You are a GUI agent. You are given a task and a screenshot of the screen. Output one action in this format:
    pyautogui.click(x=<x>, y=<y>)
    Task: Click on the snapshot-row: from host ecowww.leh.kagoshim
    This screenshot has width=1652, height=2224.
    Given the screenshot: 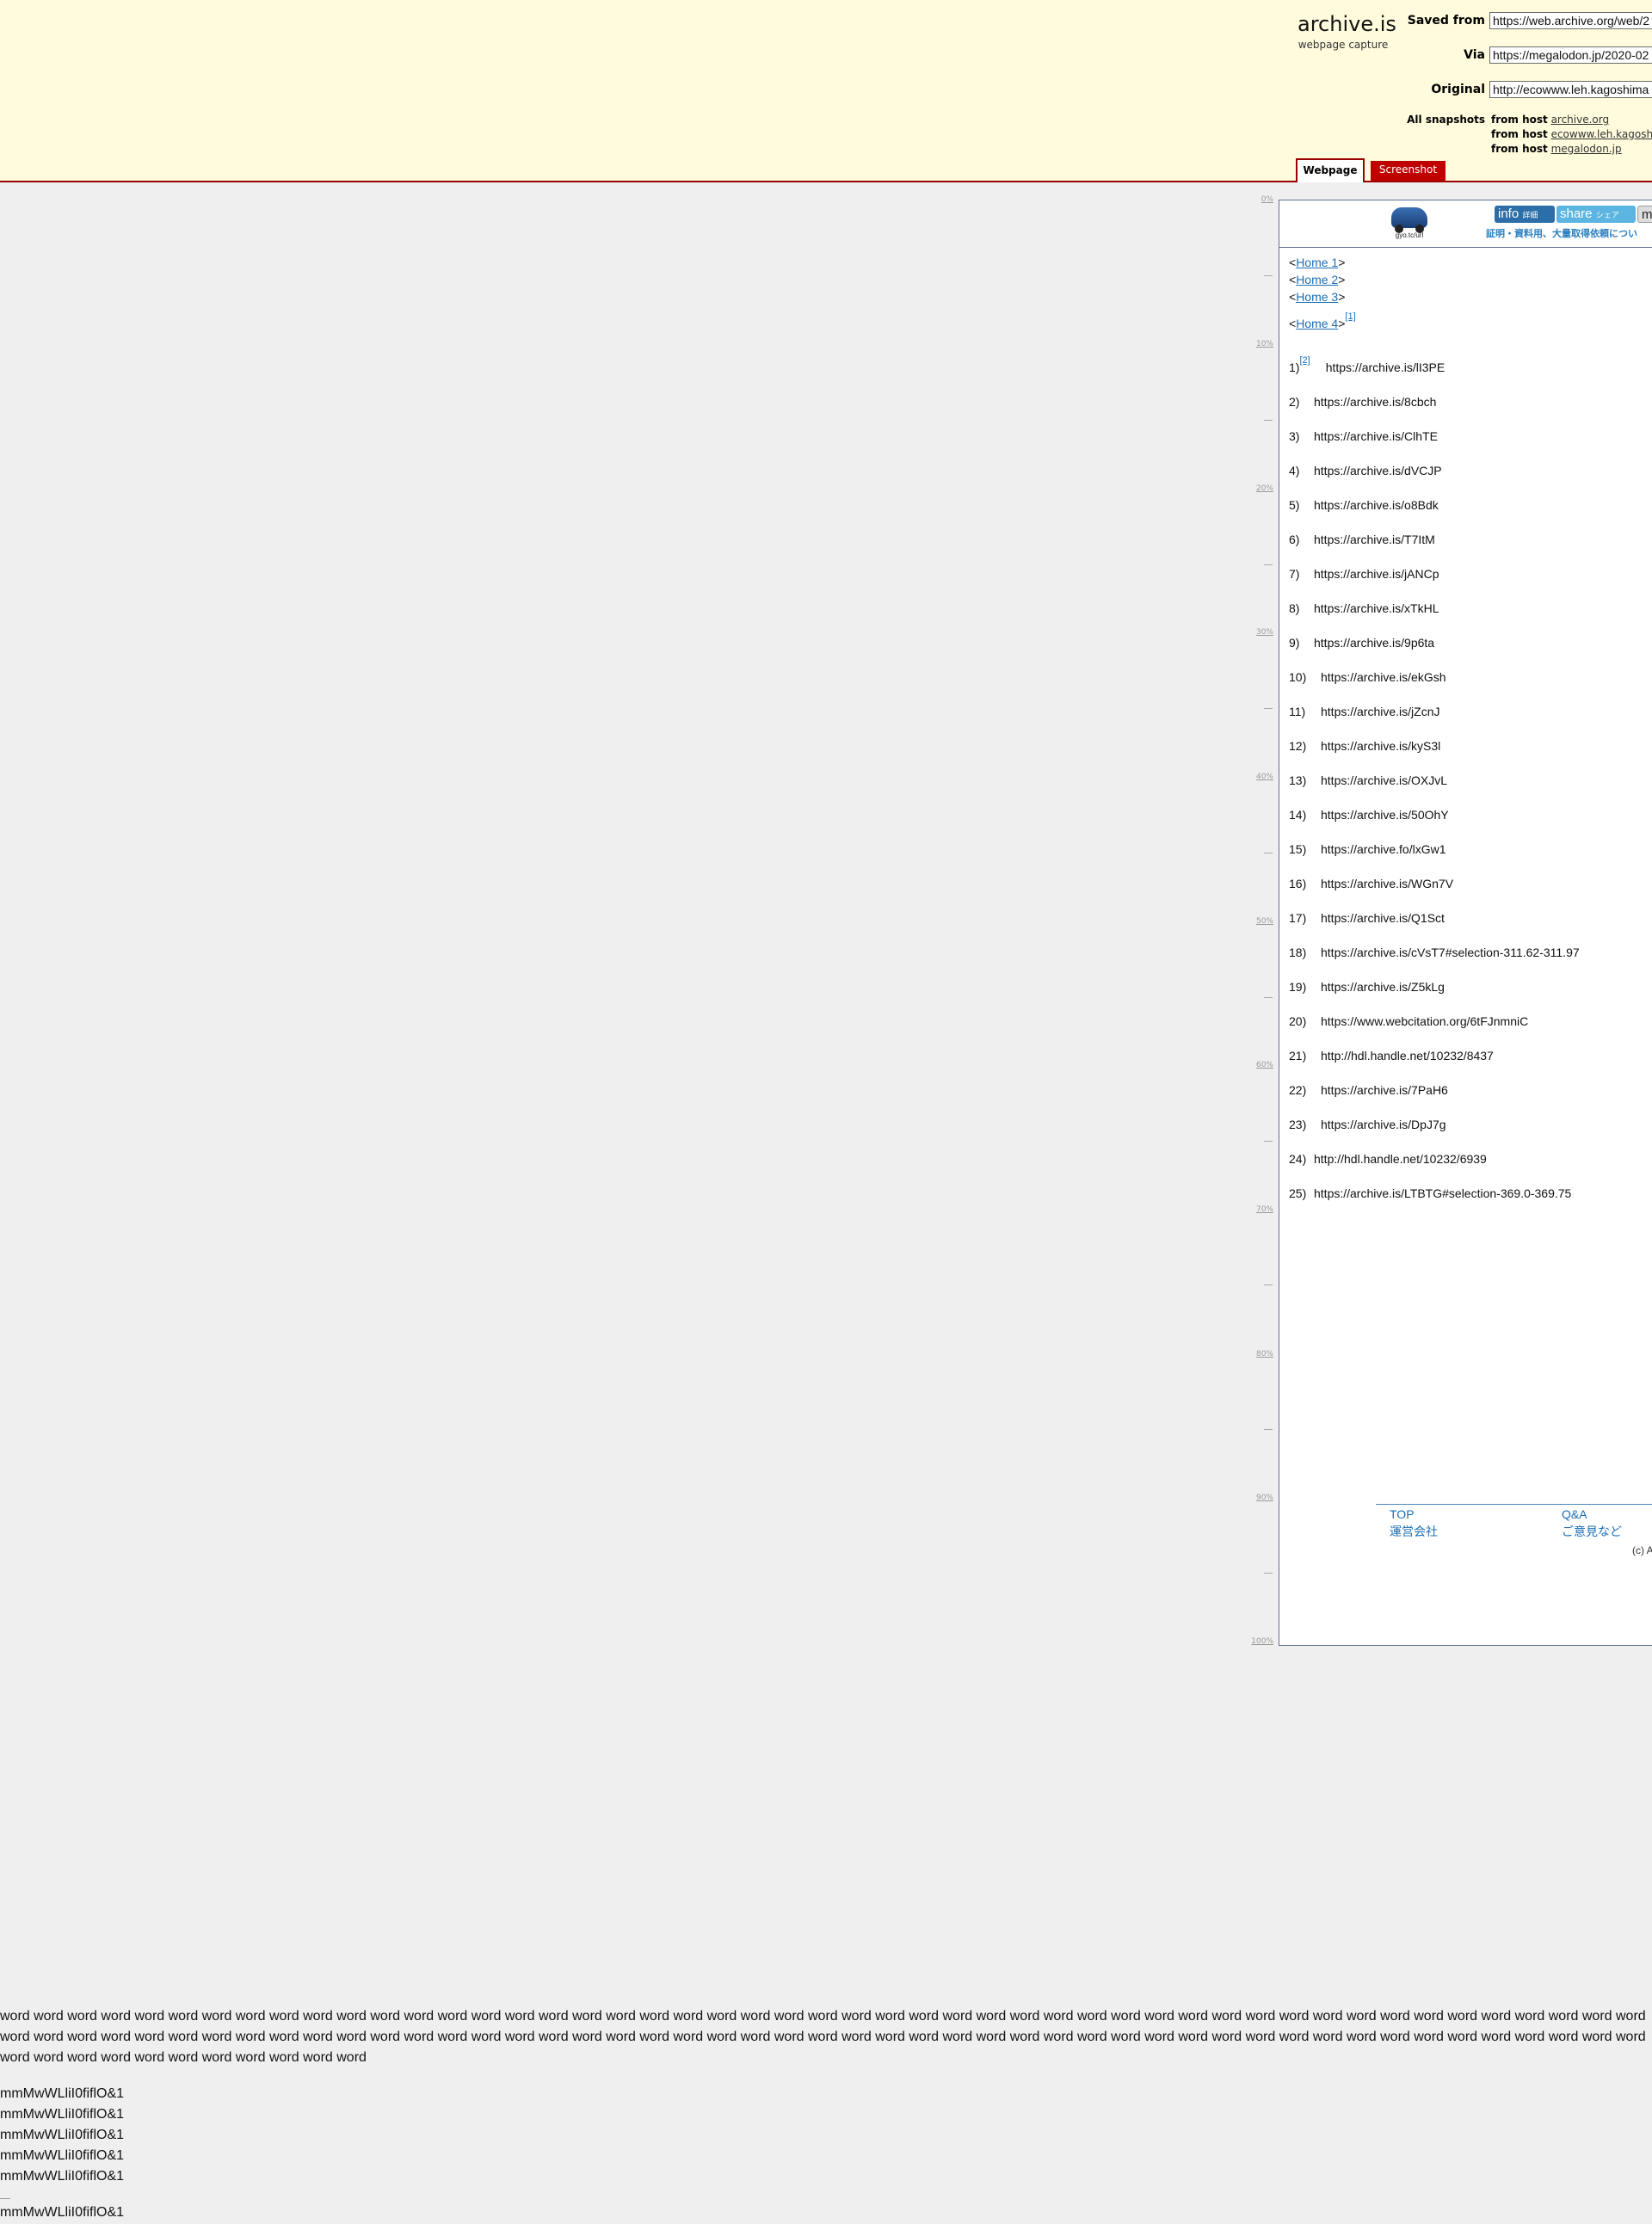 What is the action you would take?
    pyautogui.click(x=1571, y=134)
    